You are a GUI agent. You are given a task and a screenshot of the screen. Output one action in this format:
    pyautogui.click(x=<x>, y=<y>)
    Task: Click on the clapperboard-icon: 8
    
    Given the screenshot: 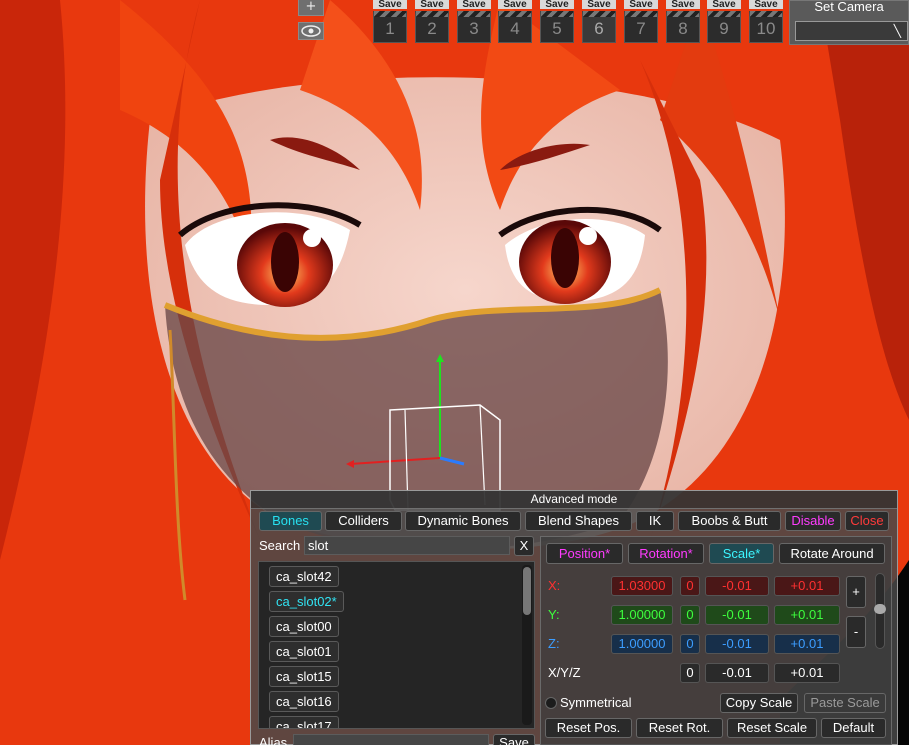 What is the action you would take?
    pyautogui.click(x=683, y=27)
    